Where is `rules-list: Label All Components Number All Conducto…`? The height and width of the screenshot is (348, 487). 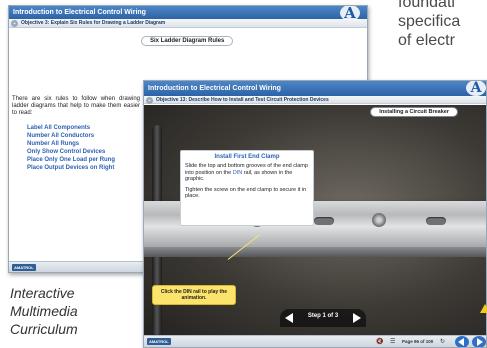
rules-list: Label All Components Number All Conducto… is located at coordinates (71, 148).